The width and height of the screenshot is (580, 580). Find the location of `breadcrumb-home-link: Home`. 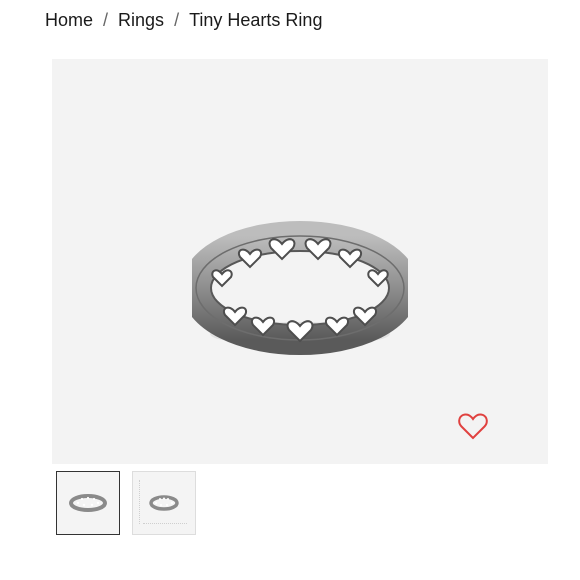

breadcrumb-home-link: Home is located at coordinates (69, 20).